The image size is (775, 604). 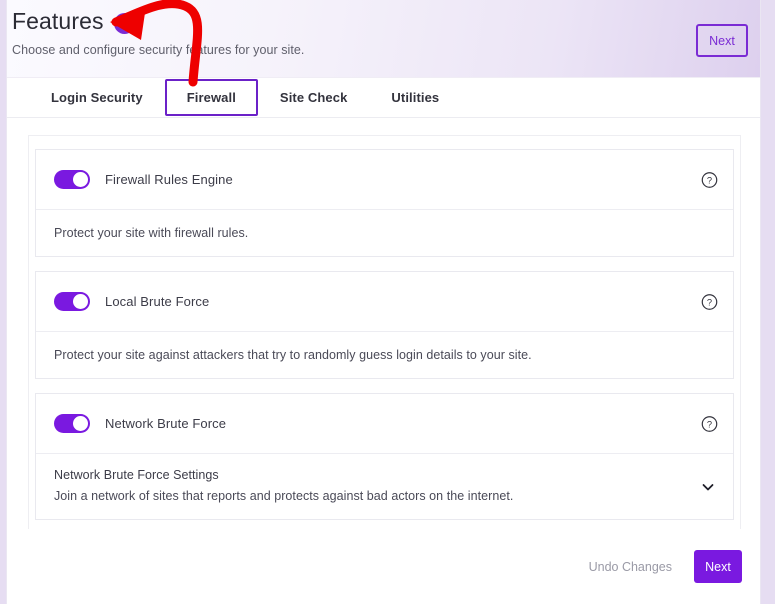 What do you see at coordinates (72, 179) in the screenshot?
I see `toggle-firewall-rules-engine` at bounding box center [72, 179].